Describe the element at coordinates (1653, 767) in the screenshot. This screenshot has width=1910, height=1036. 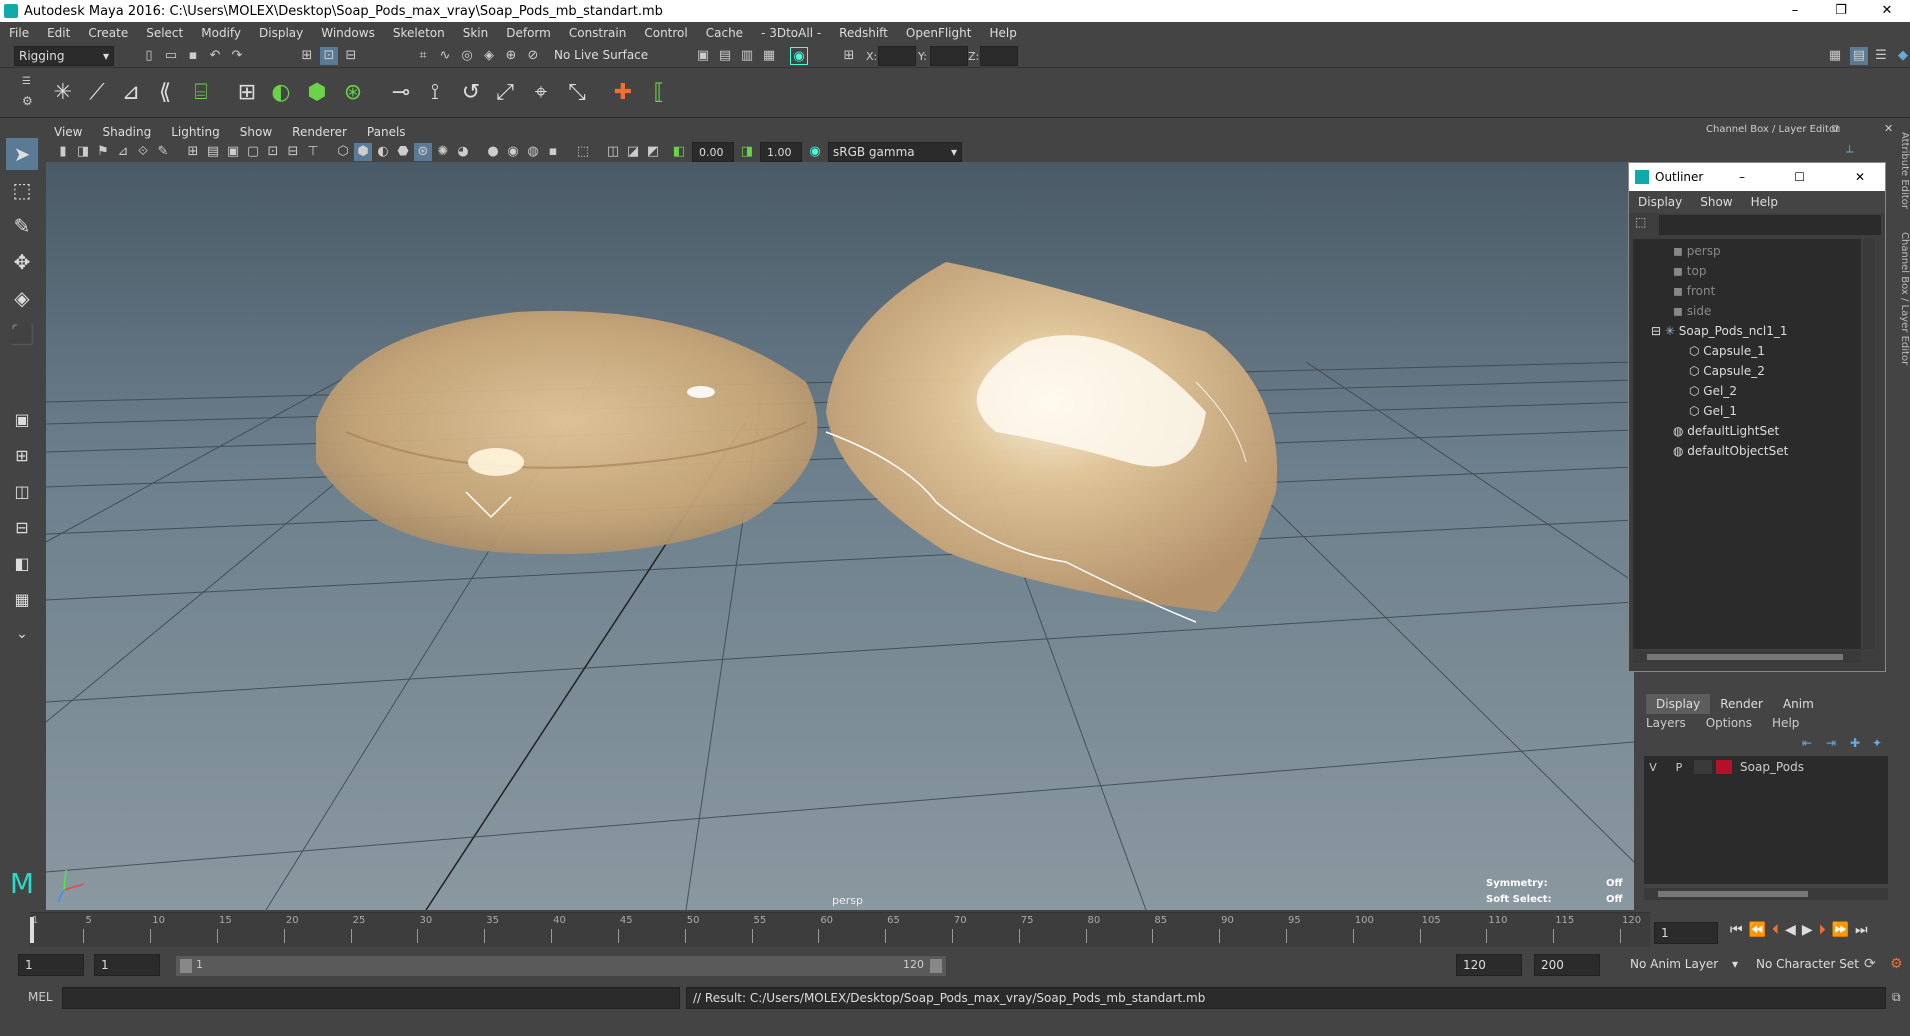
I see `layer-visibility-toggle: V` at that location.